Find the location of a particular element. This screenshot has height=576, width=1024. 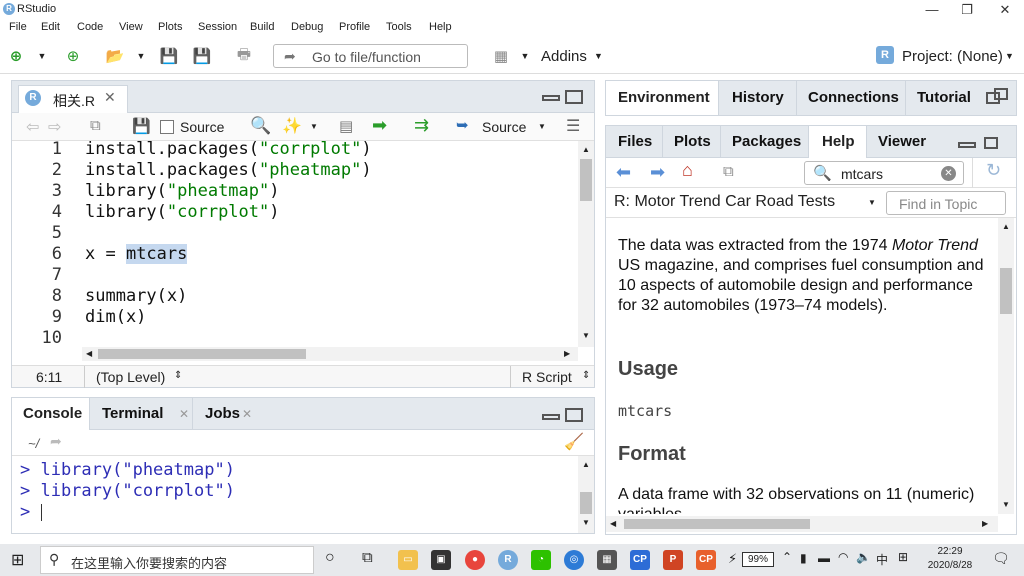

usb-icon: ▬ is located at coordinates (824, 558).